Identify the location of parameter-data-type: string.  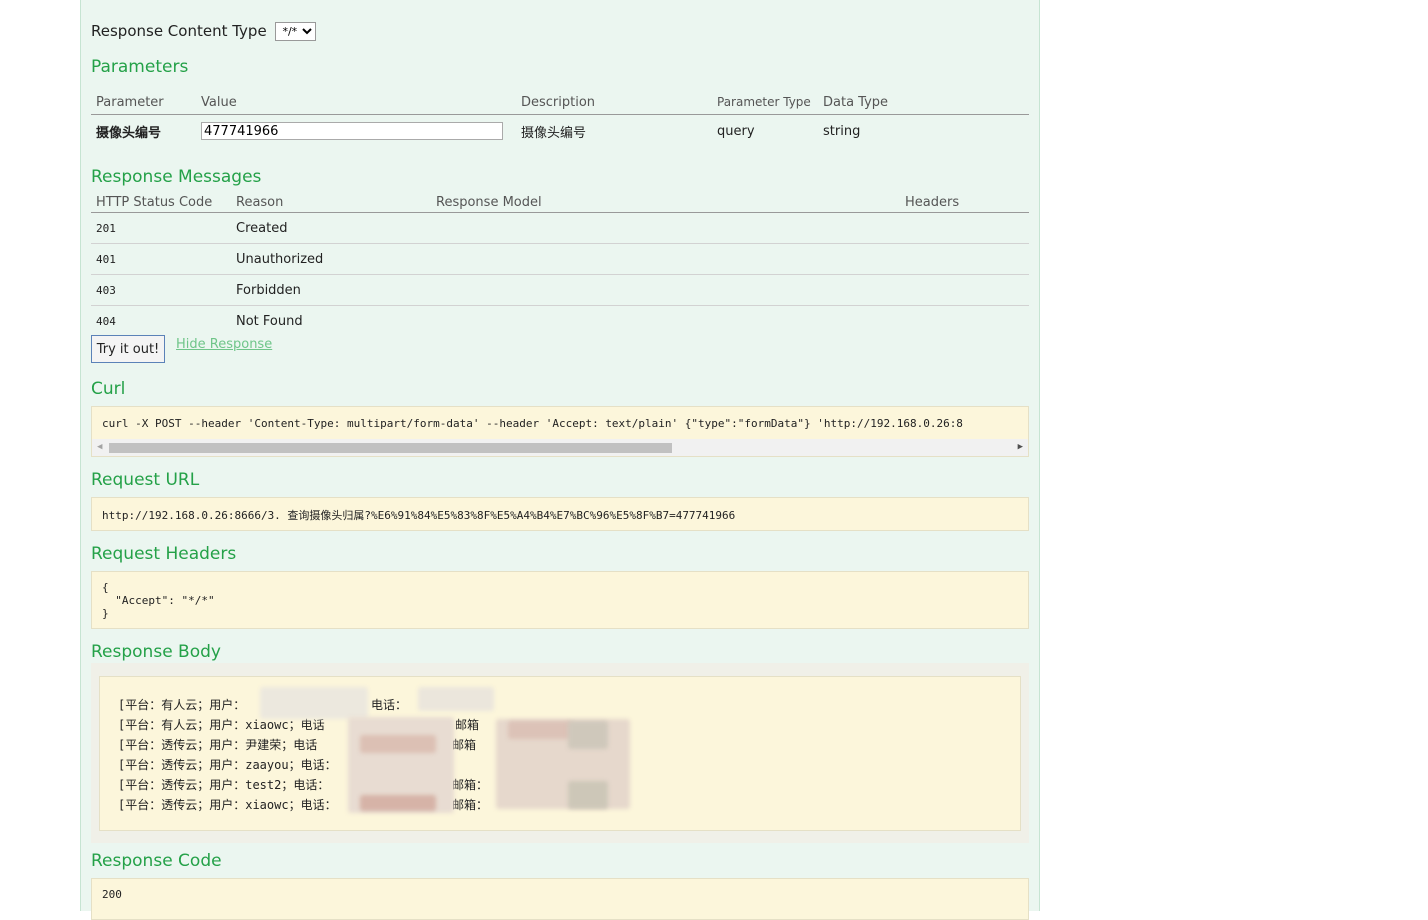
(842, 131).